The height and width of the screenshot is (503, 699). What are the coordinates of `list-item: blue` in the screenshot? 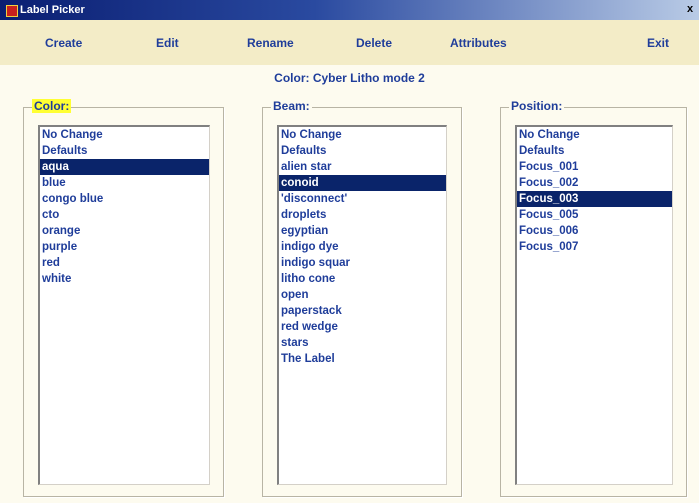 It's located at (124, 183).